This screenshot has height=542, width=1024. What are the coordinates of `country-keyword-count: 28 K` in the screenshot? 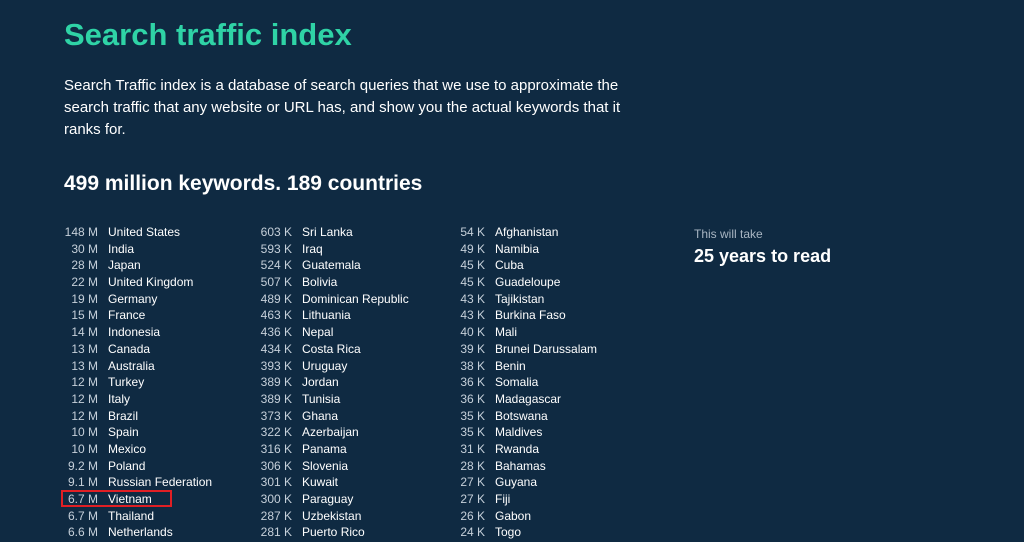 It's located at (472, 465).